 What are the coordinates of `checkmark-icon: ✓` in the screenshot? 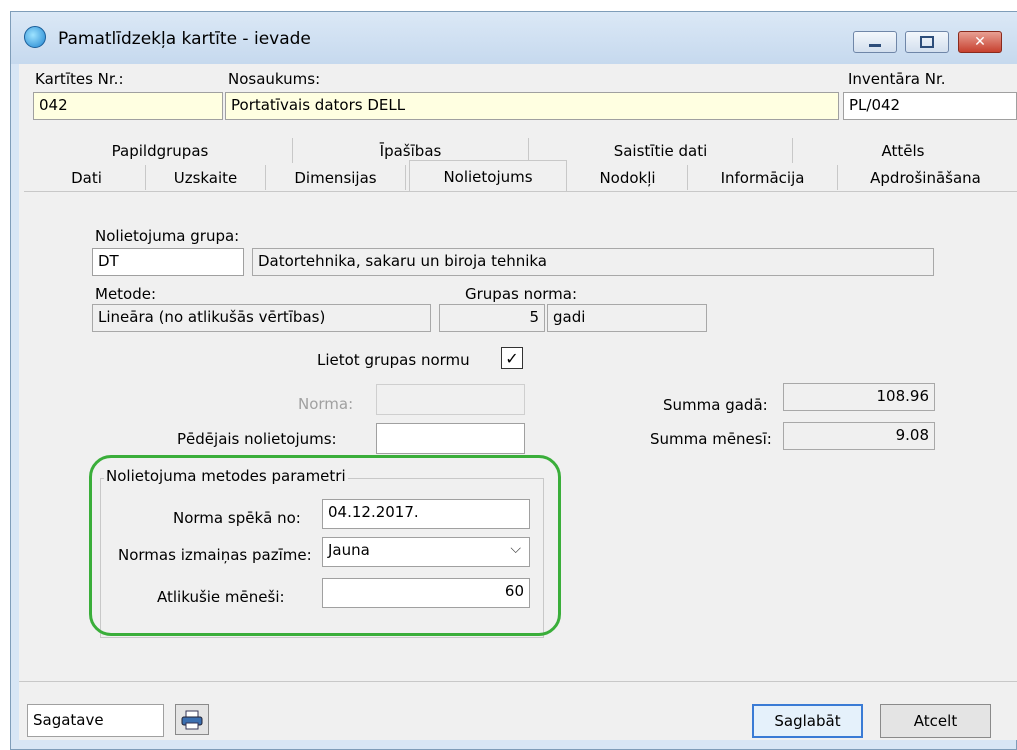 It's located at (512, 358).